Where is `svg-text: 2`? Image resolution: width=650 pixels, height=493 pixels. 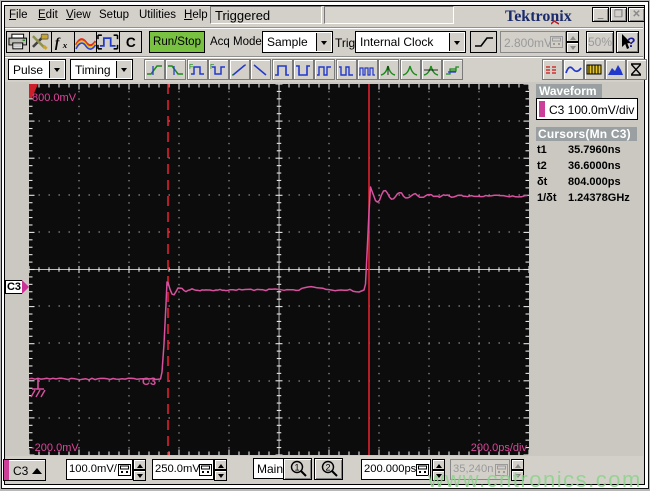 svg-text: 2 is located at coordinates (327, 468).